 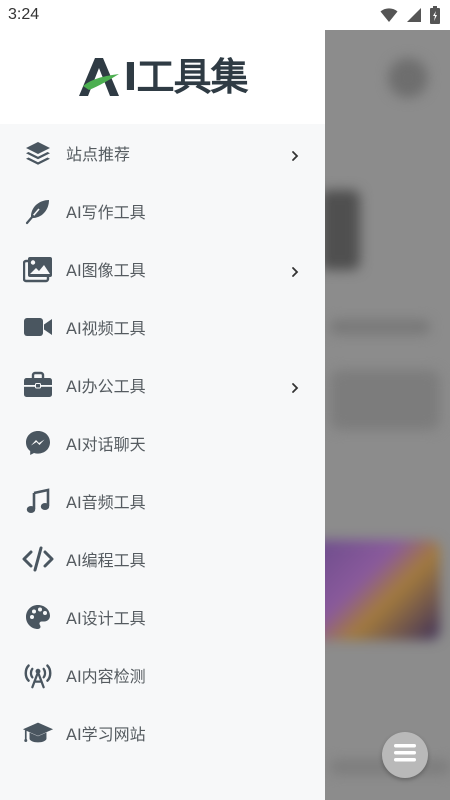 I want to click on broadcast-icon, so click(x=38, y=675).